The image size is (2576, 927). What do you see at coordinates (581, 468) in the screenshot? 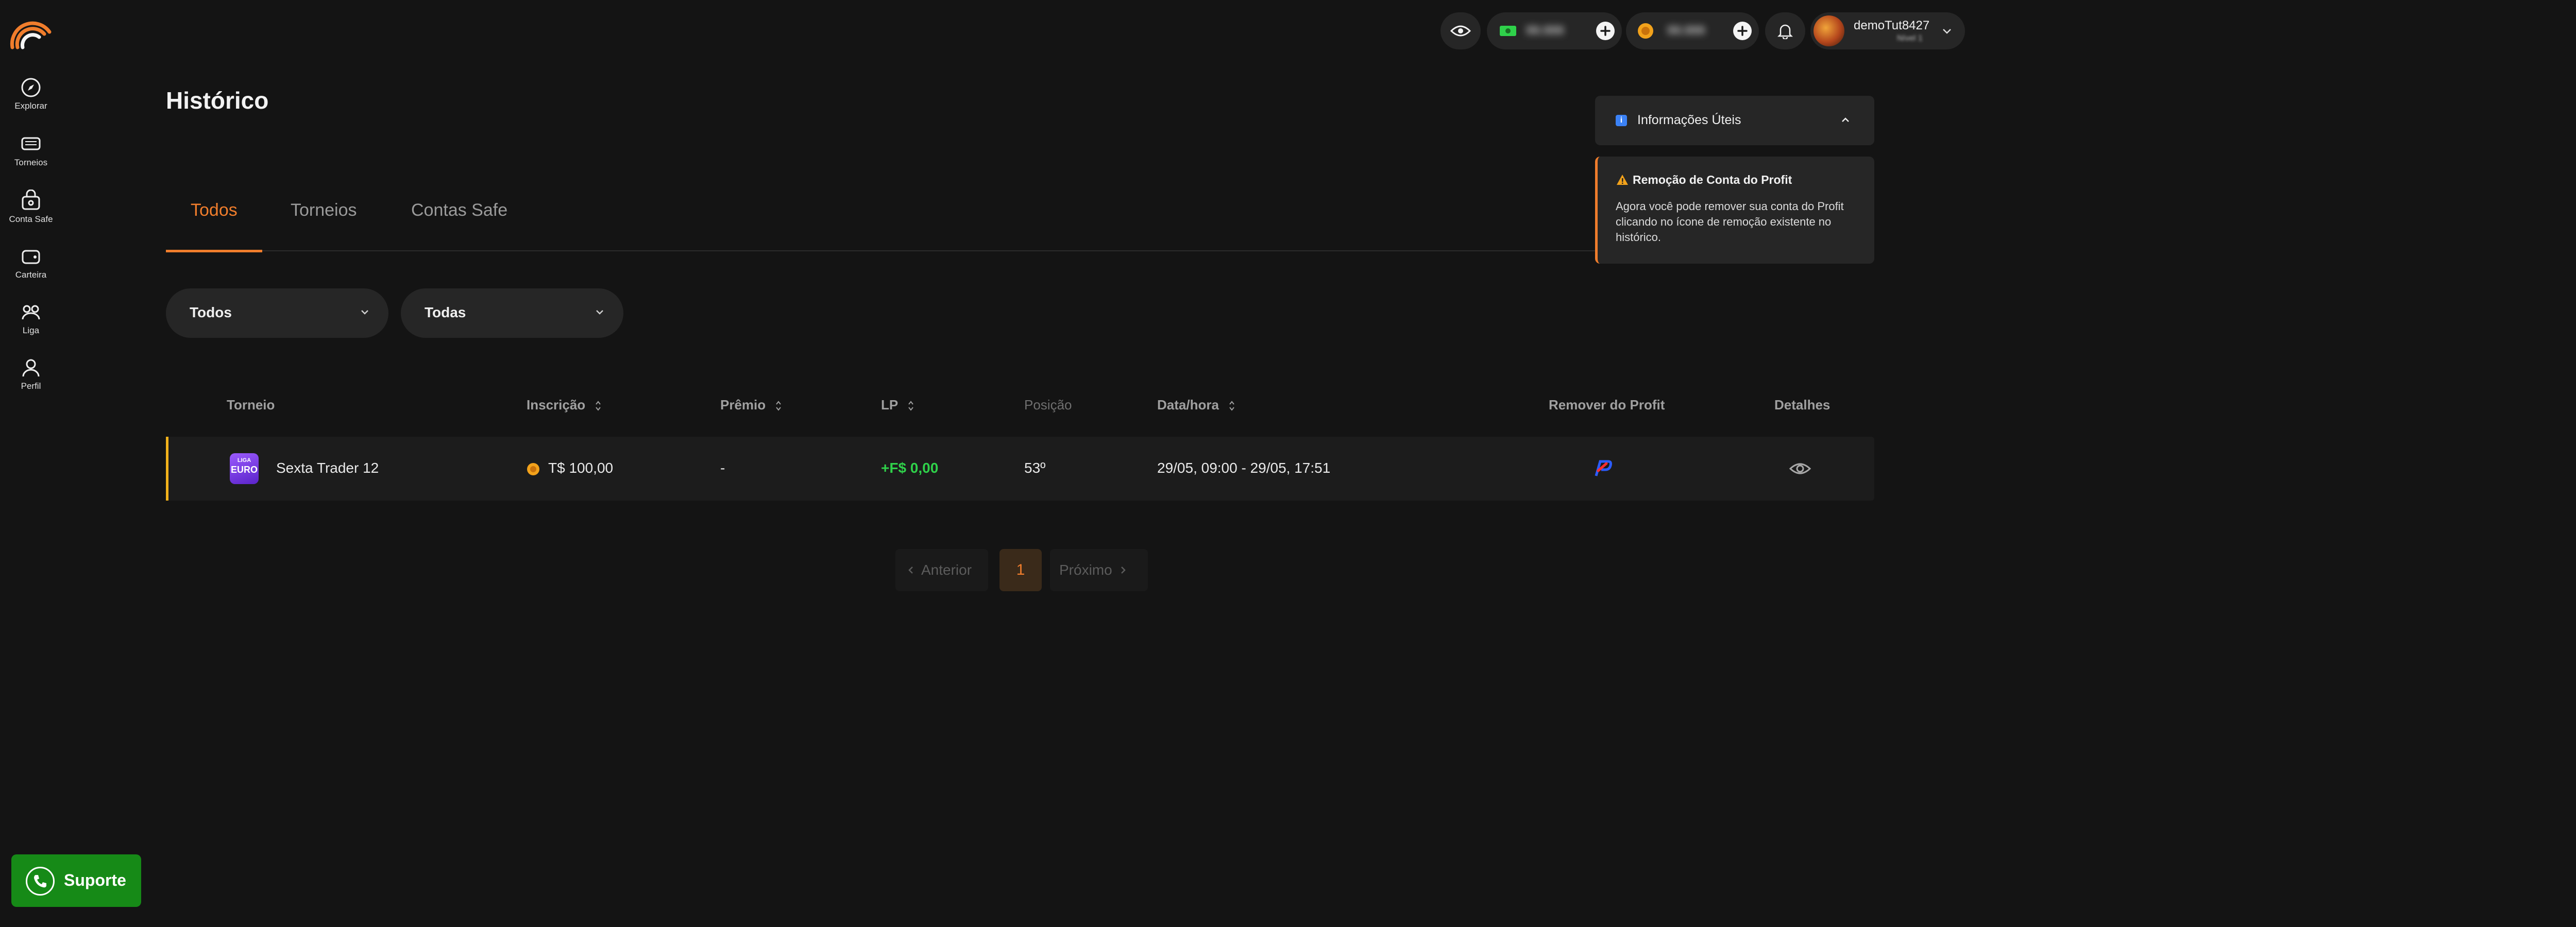
I see `entry-fee: T$ 100,00` at bounding box center [581, 468].